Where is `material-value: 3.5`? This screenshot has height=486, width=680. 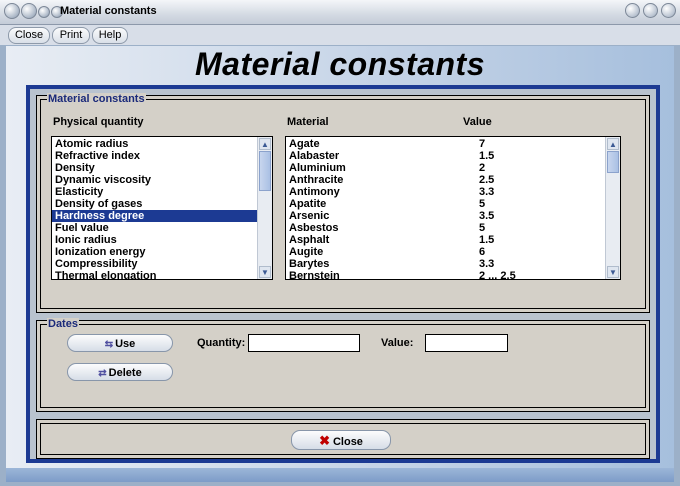
material-value: 3.5 is located at coordinates (487, 216).